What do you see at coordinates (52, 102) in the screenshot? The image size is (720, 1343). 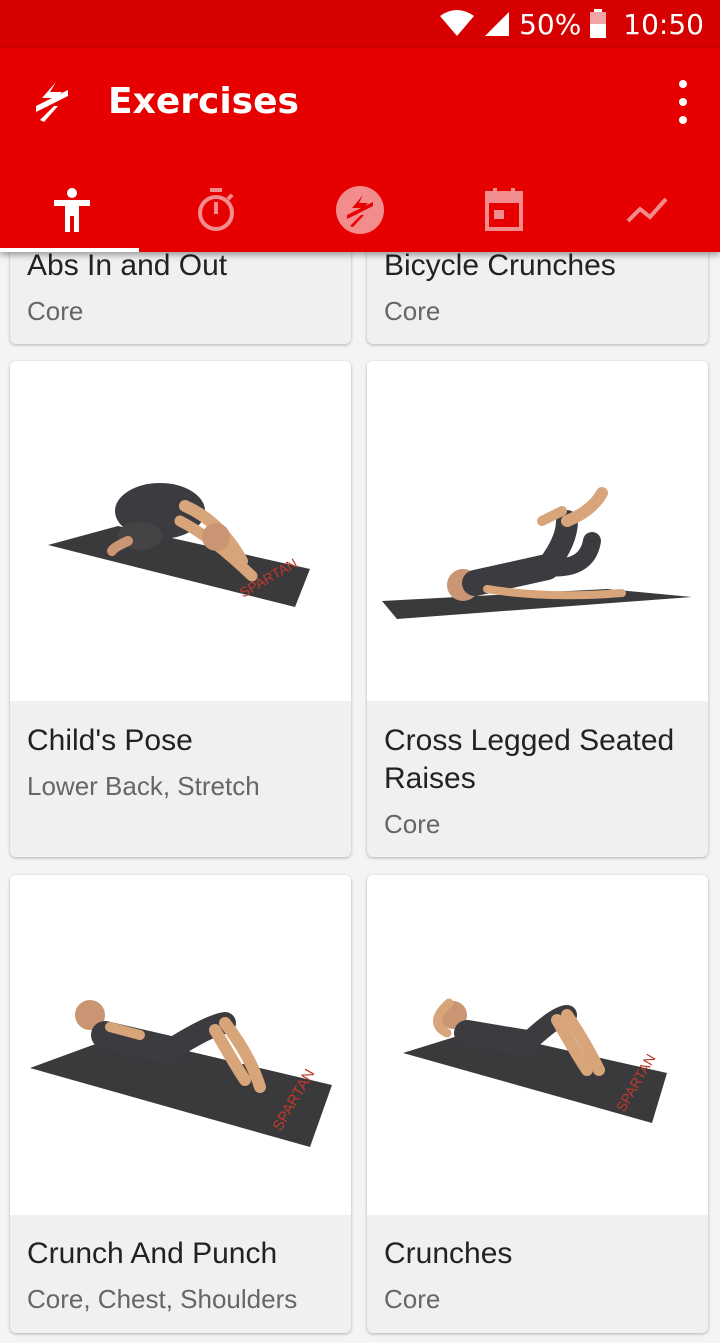 I see `app-logo-icon` at bounding box center [52, 102].